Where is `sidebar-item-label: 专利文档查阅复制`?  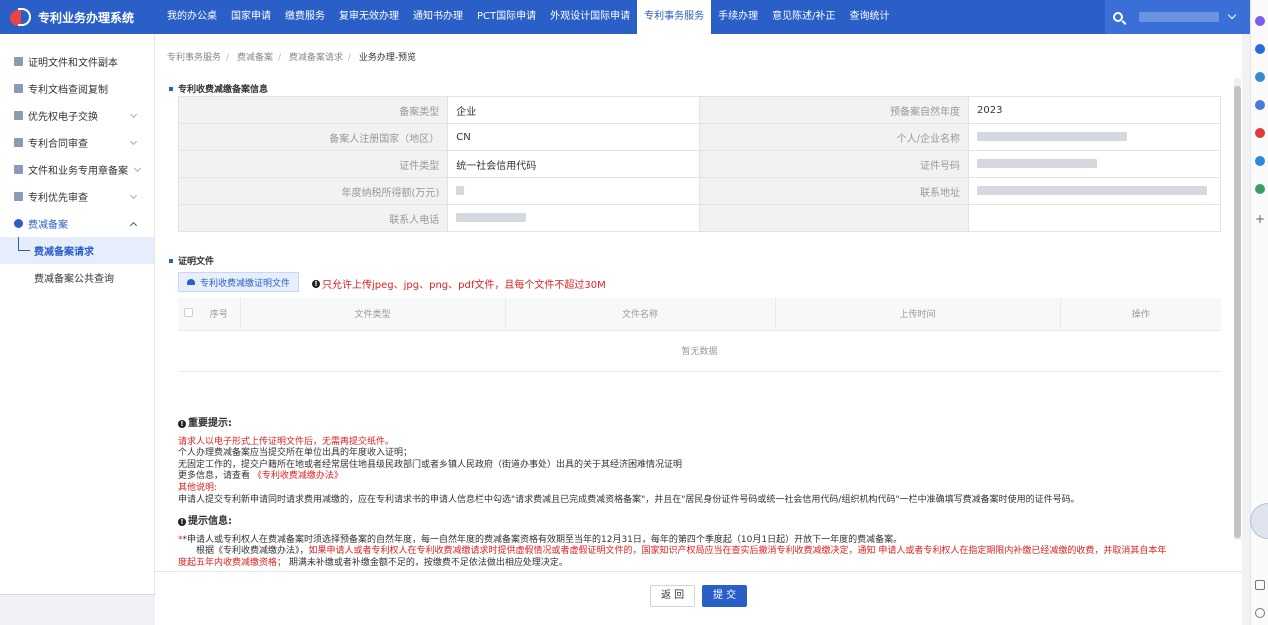 sidebar-item-label: 专利文档查阅复制 is located at coordinates (68, 90).